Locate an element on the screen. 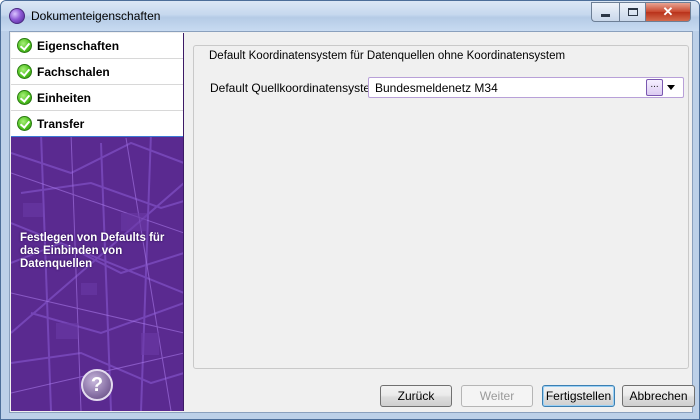 The image size is (700, 420). purple-orb-icon is located at coordinates (17, 16).